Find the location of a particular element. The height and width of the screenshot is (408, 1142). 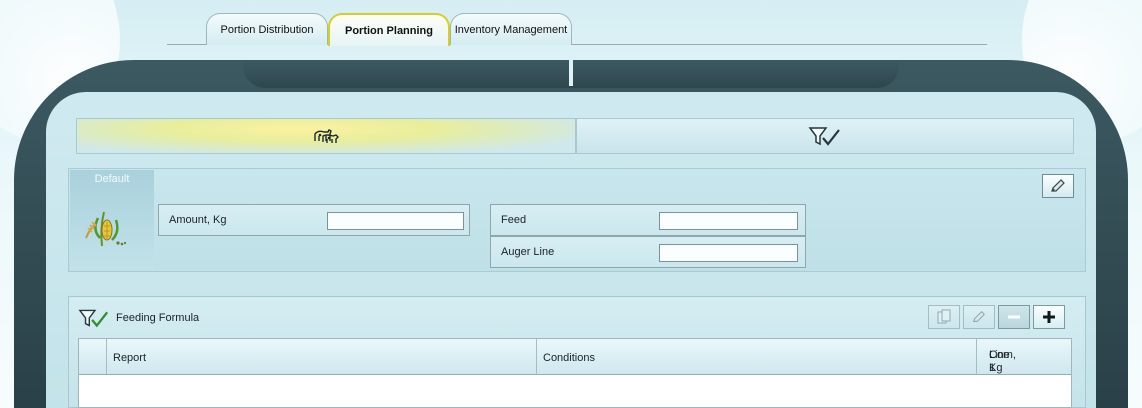

edit-formula-button is located at coordinates (979, 317).